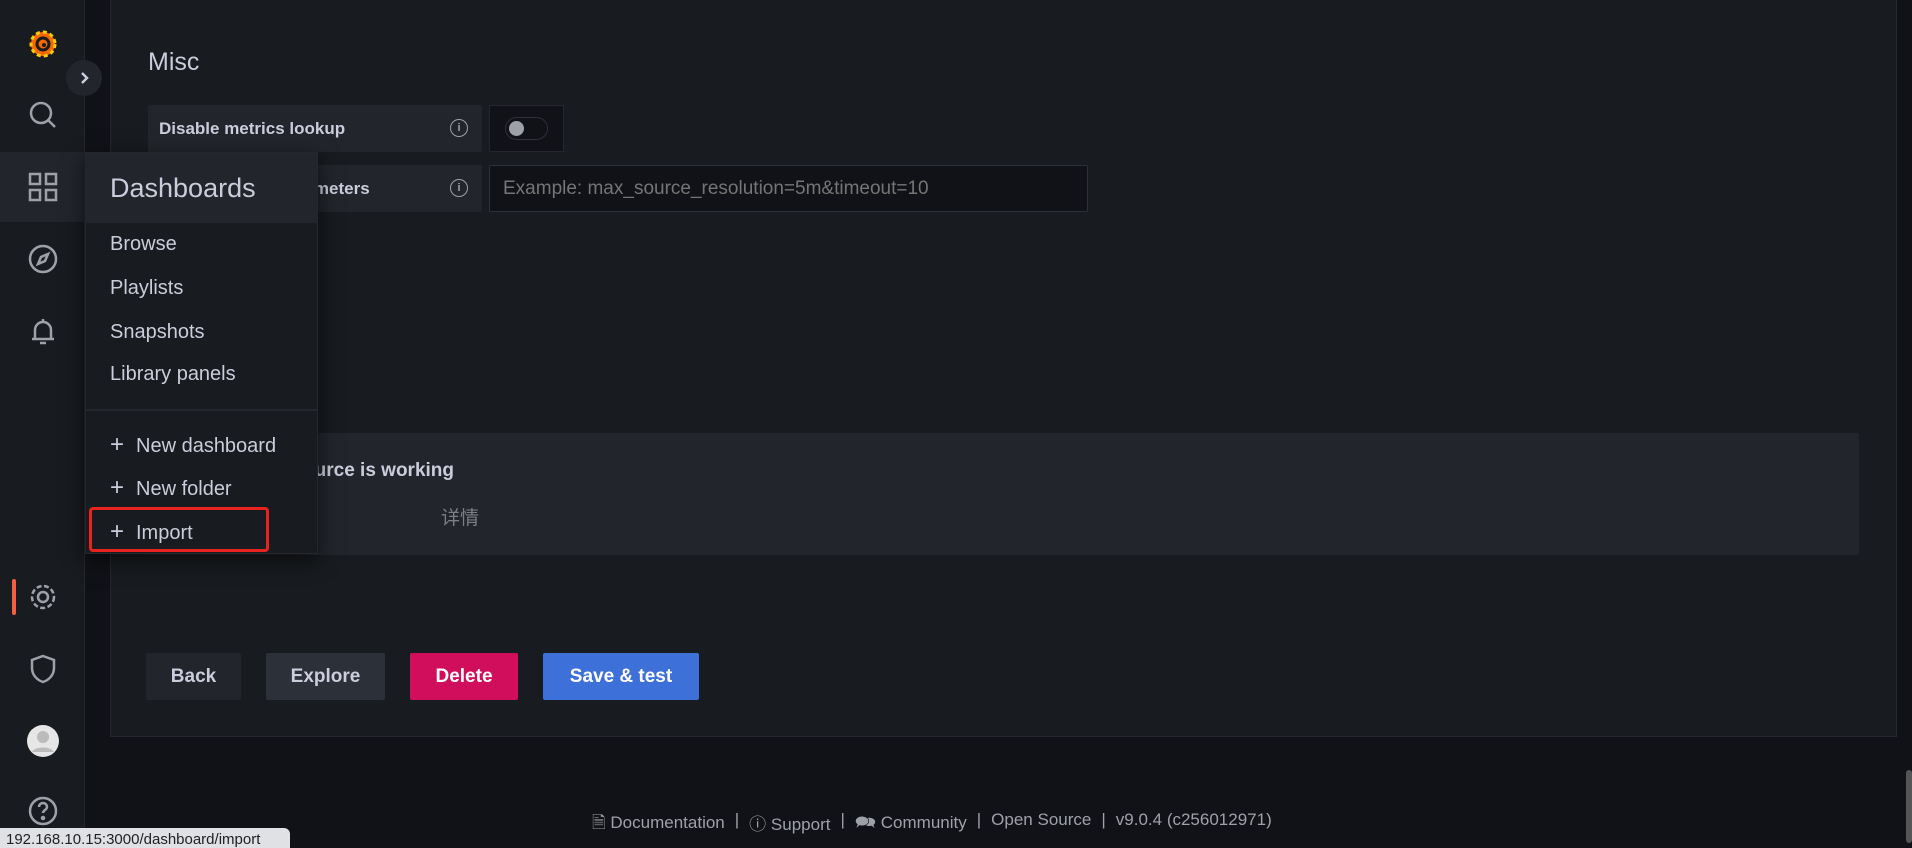  I want to click on bell-icon, so click(42, 331).